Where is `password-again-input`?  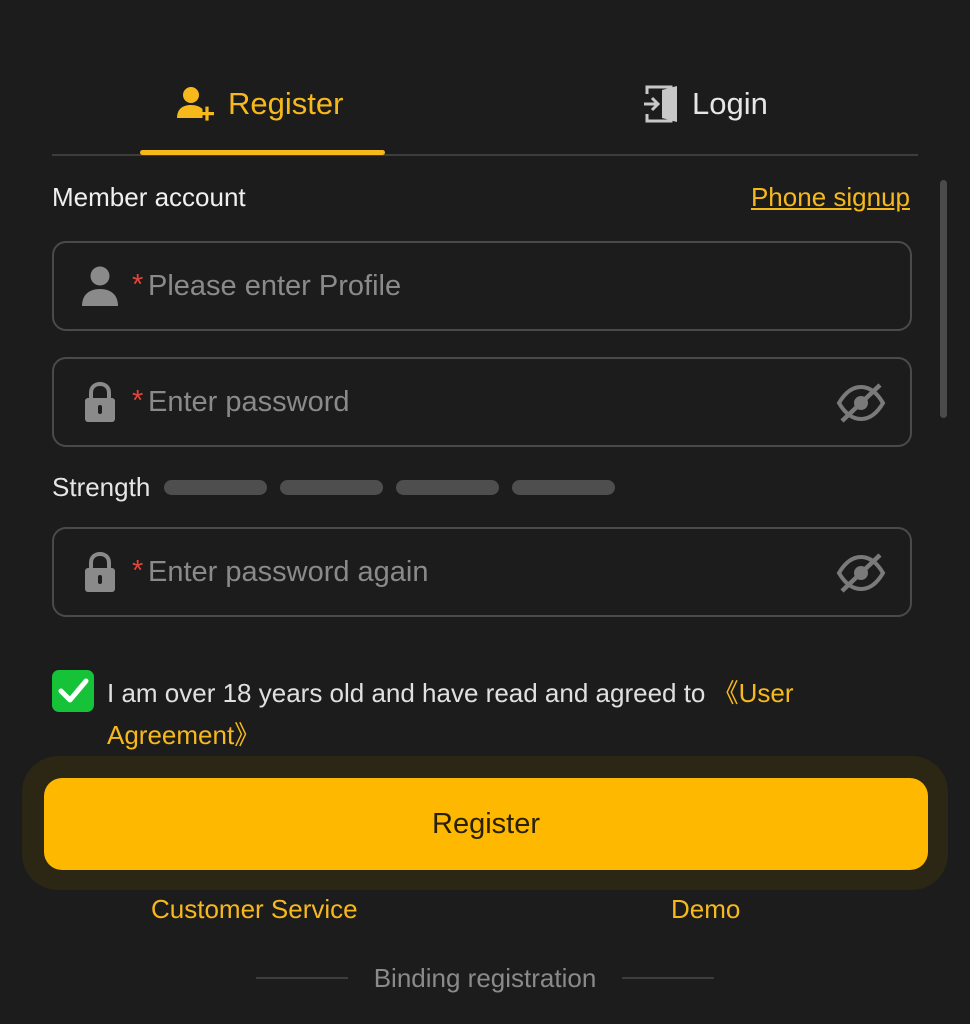 password-again-input is located at coordinates (473, 572).